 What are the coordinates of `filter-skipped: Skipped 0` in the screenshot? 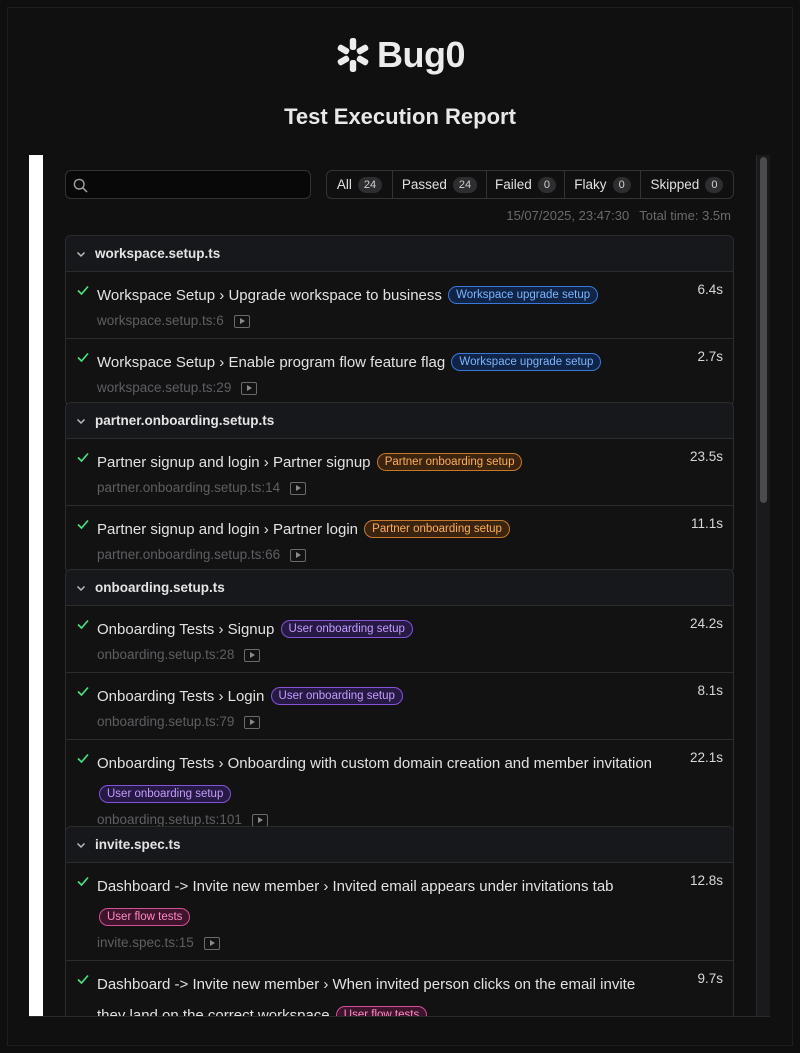 It's located at (687, 184).